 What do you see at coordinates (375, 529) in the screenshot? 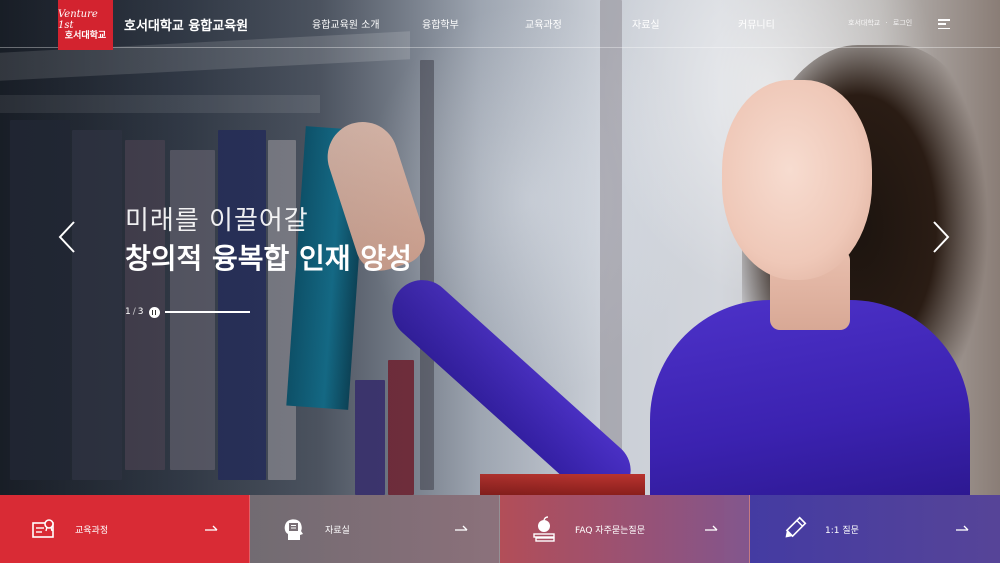
I see `quick-link-resources: 자료실` at bounding box center [375, 529].